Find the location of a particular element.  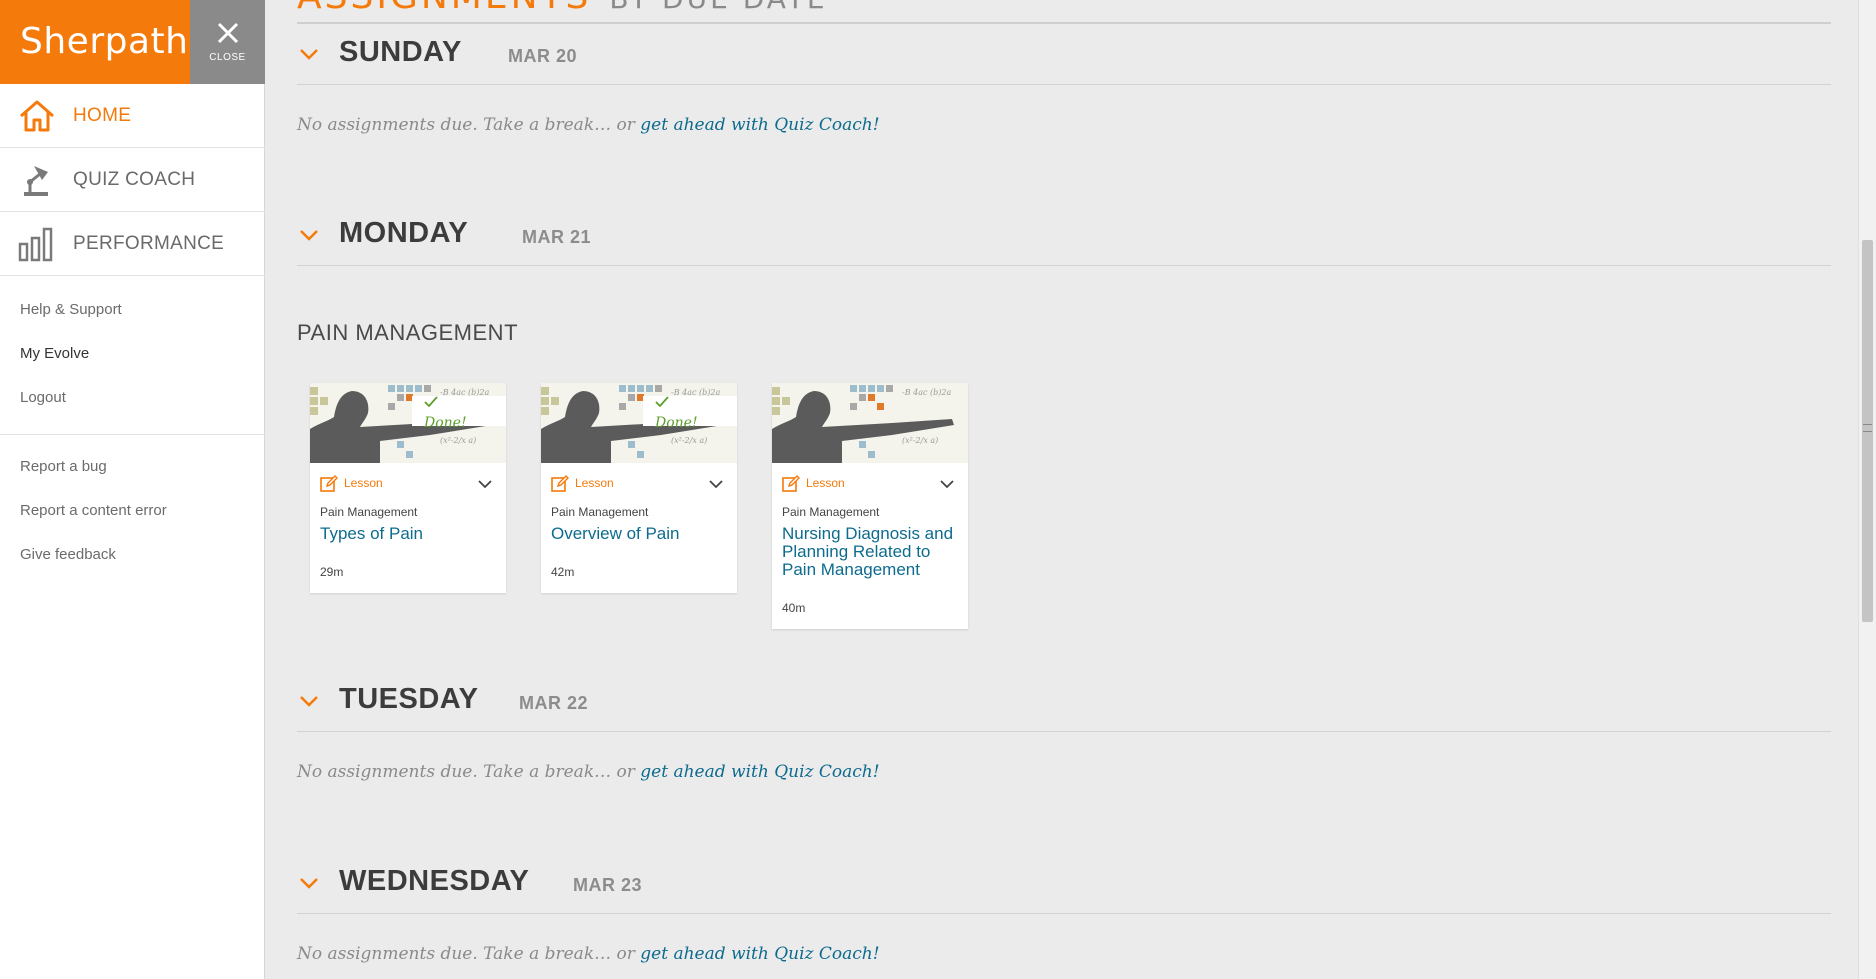

close-label: CLOSE is located at coordinates (227, 57).